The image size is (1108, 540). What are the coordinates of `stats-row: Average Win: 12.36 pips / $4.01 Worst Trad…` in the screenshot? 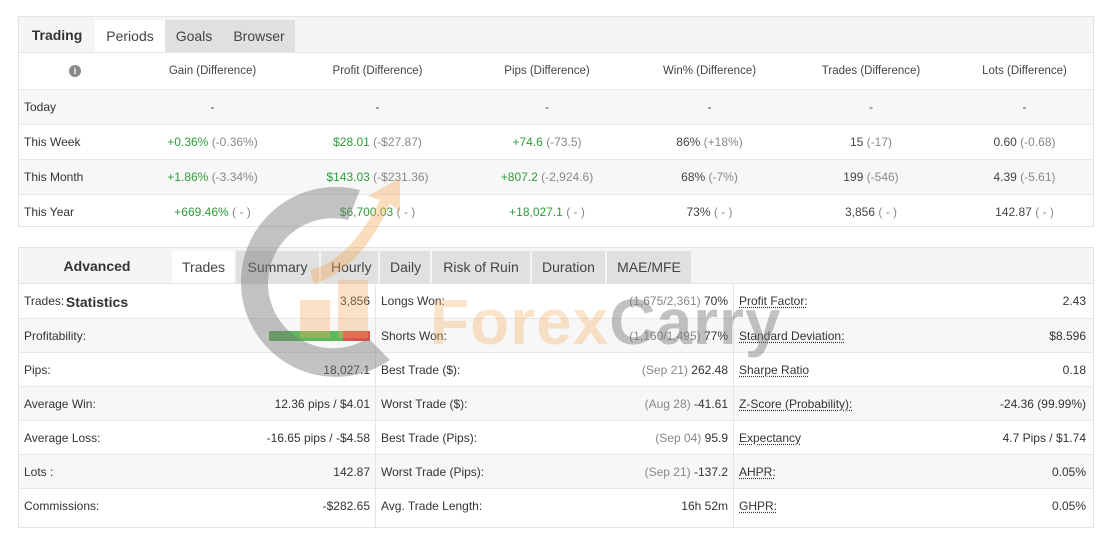 It's located at (556, 403).